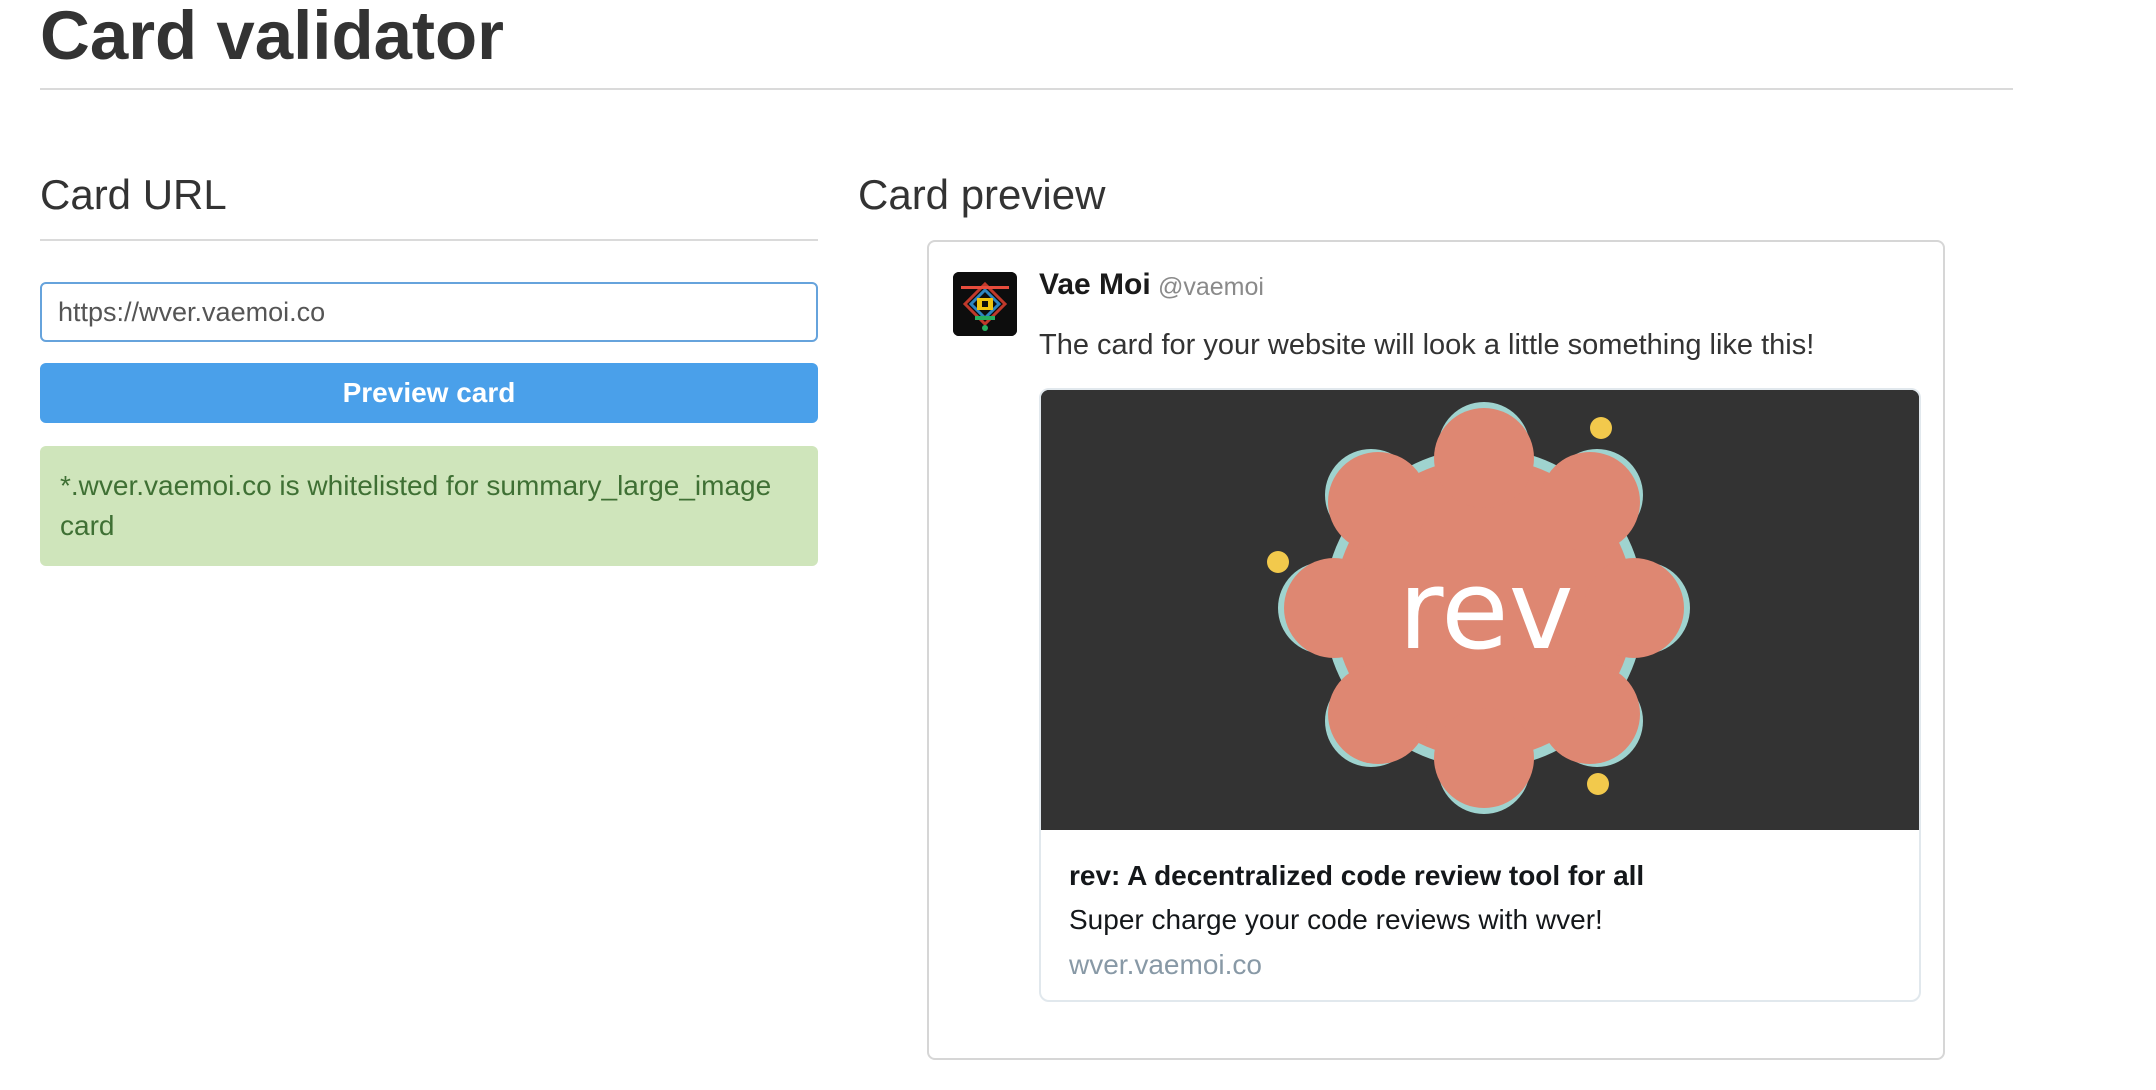  Describe the element at coordinates (133, 194) in the screenshot. I see `card-url-heading: Card URL` at that location.